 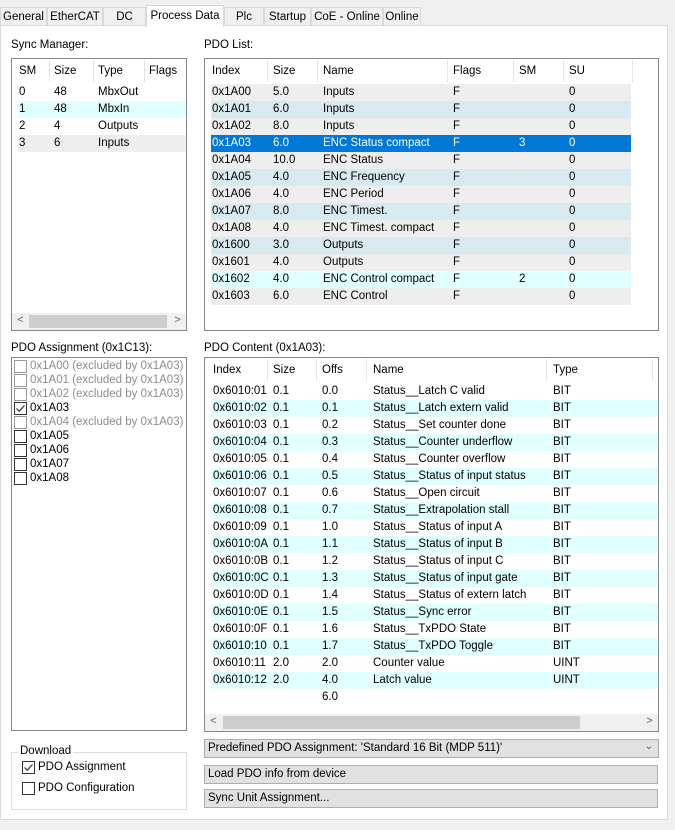 What do you see at coordinates (421, 109) in the screenshot?
I see `table-row: 0x1A01 6.0 Inputs F 0` at bounding box center [421, 109].